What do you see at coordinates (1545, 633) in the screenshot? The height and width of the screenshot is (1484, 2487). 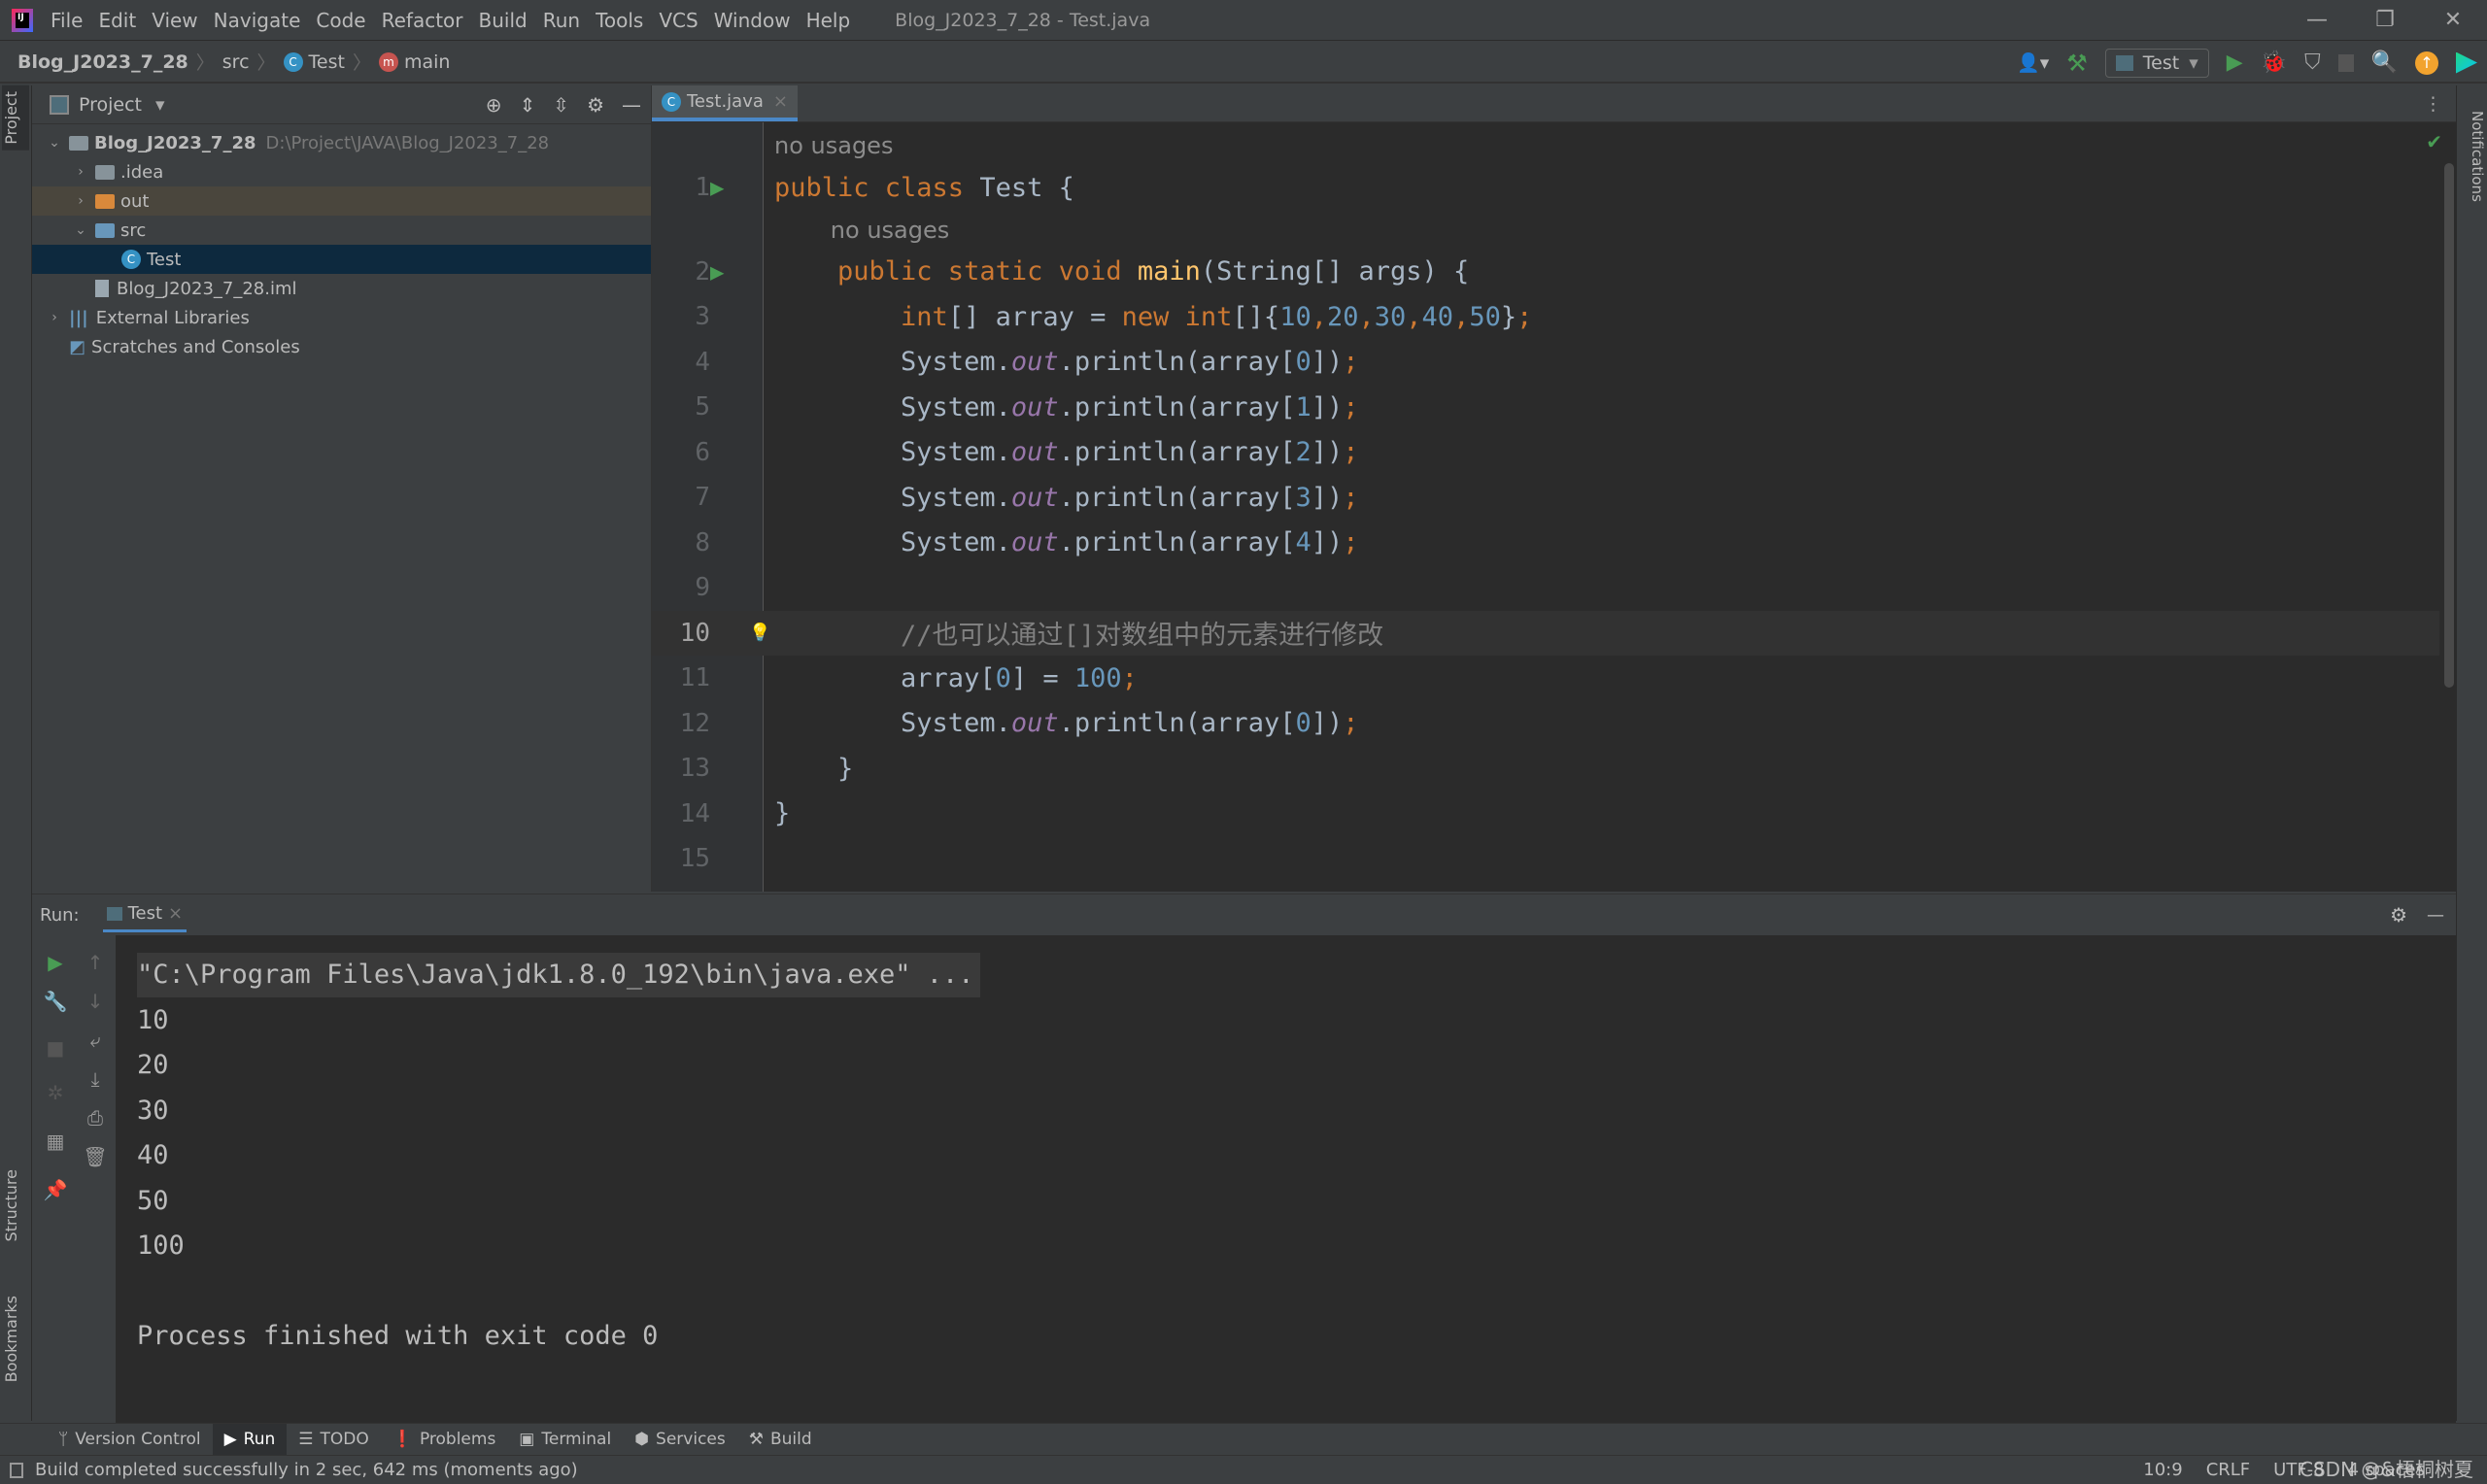 I see `code-line: 10 💡 //也可以通过[]对数组中的元素进行修改` at bounding box center [1545, 633].